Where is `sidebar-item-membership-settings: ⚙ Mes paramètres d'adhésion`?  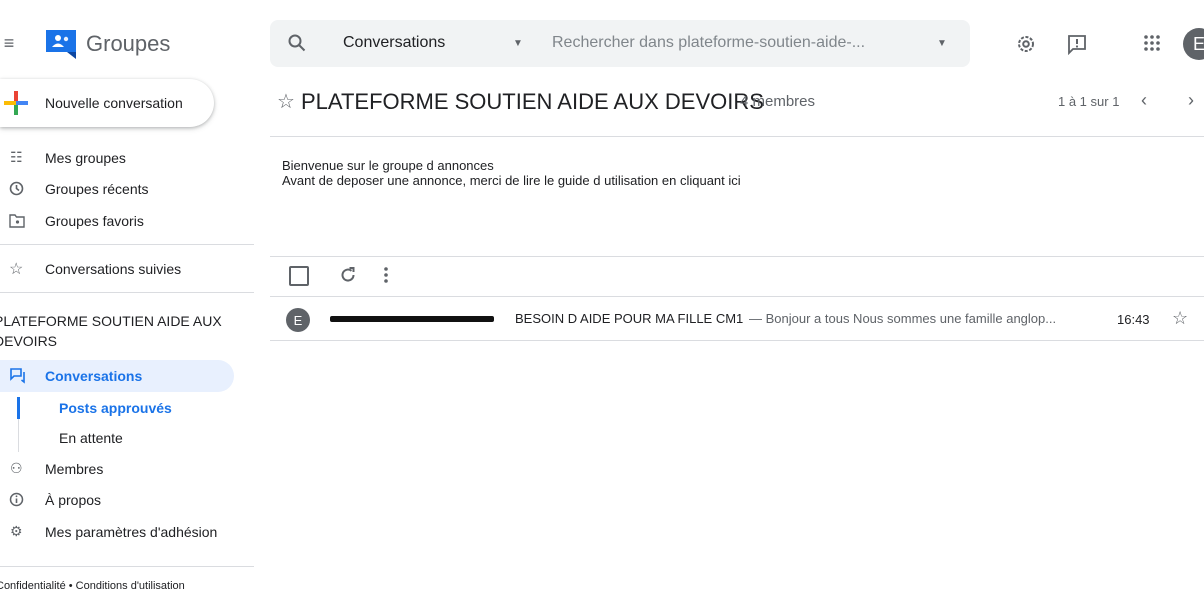 sidebar-item-membership-settings: ⚙ Mes paramètres d'adhésion is located at coordinates (120, 532).